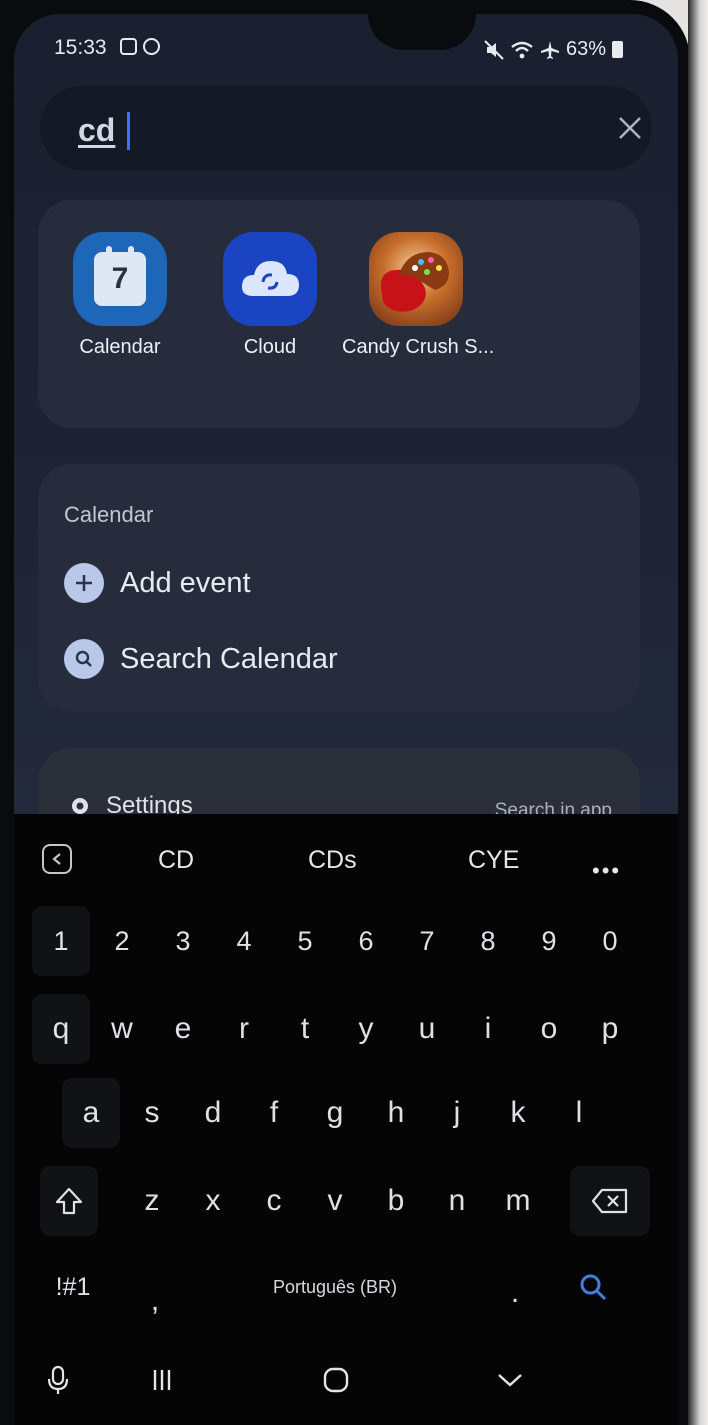  Describe the element at coordinates (339, 588) in the screenshot. I see `calendar-section-card: Calendar Add event Search Calendar` at that location.